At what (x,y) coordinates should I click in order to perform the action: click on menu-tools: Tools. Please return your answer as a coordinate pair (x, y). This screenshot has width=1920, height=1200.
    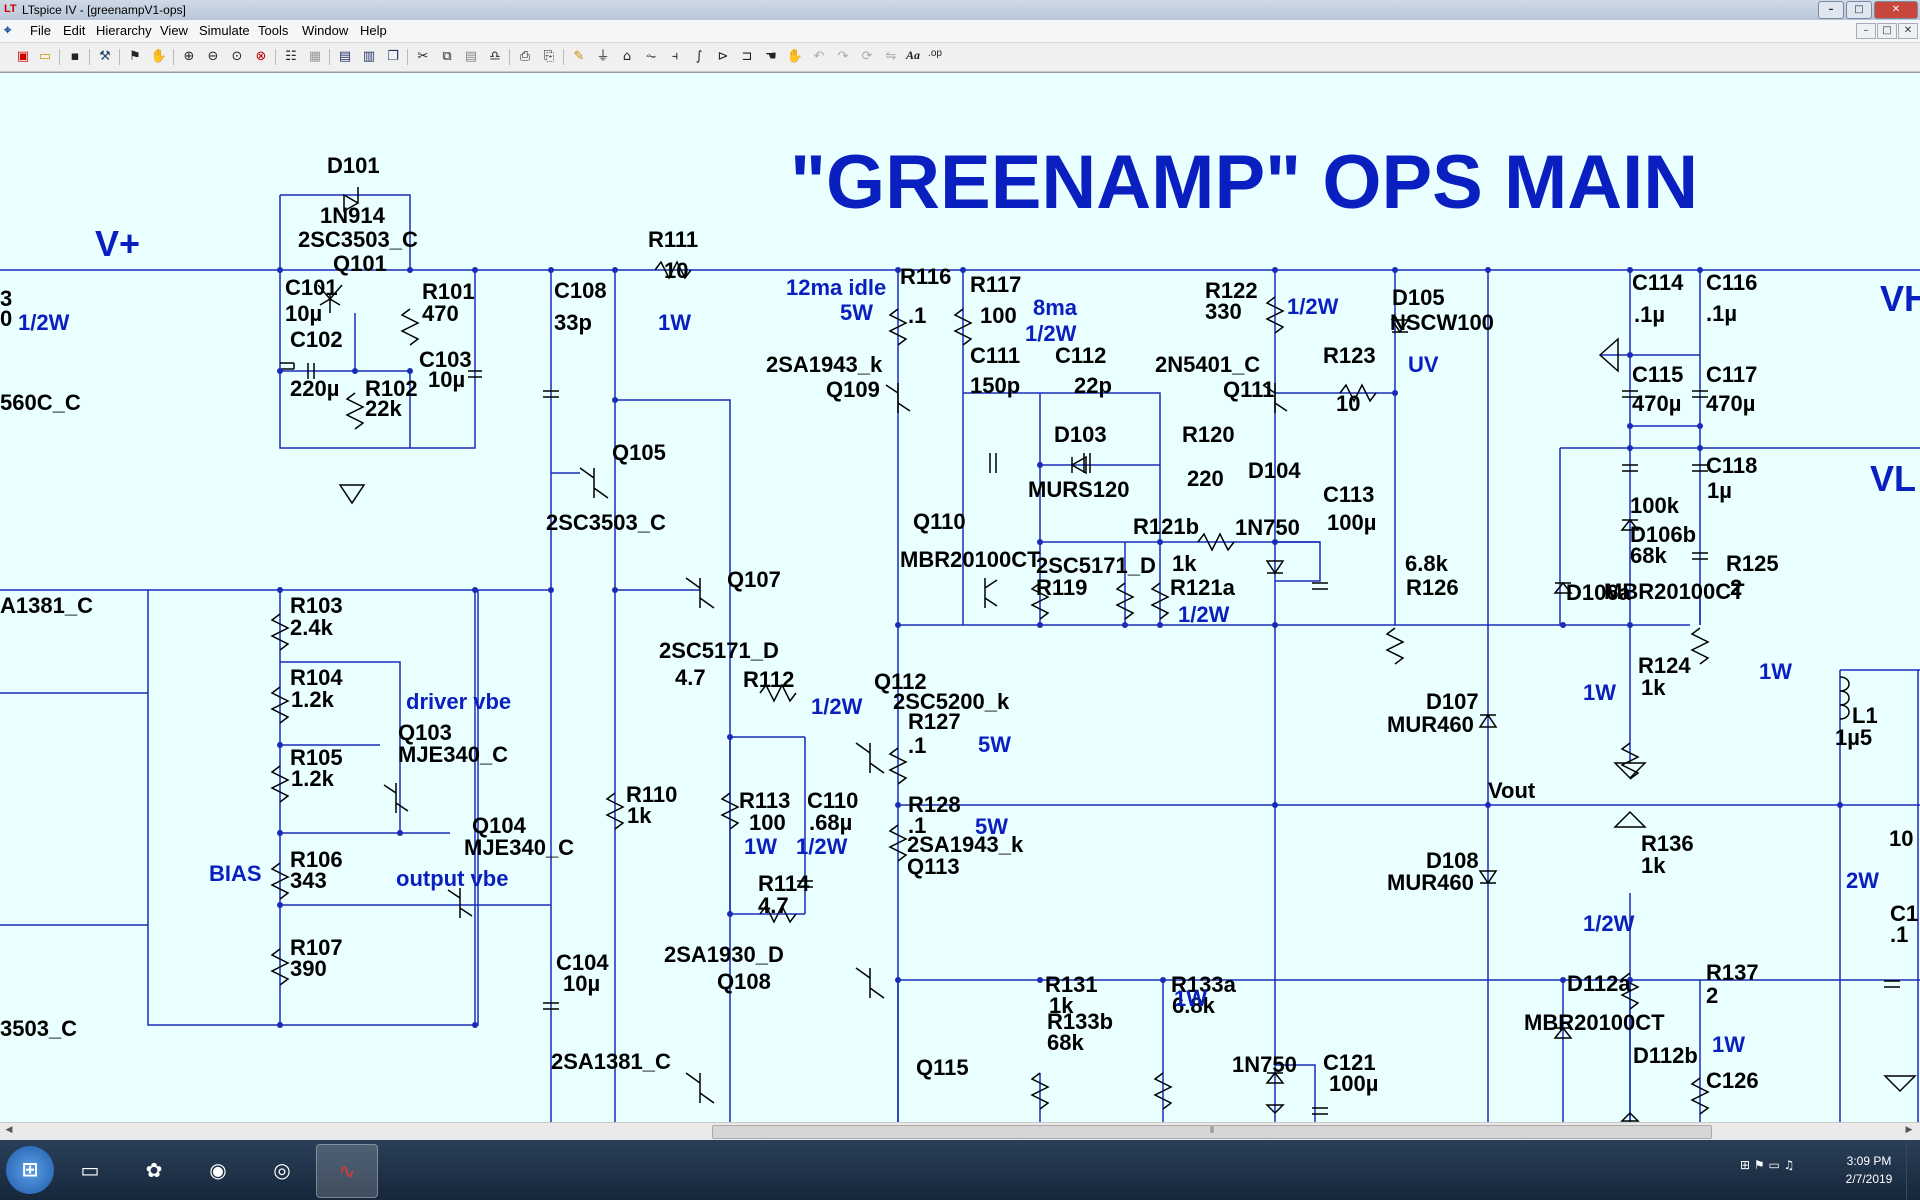
    Looking at the image, I should click on (273, 30).